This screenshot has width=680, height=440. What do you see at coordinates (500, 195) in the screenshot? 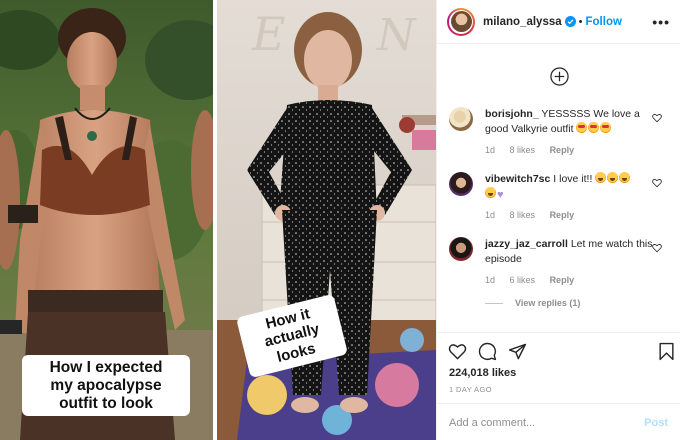
I see `purple-heart-emoji-icon: ♥` at bounding box center [500, 195].